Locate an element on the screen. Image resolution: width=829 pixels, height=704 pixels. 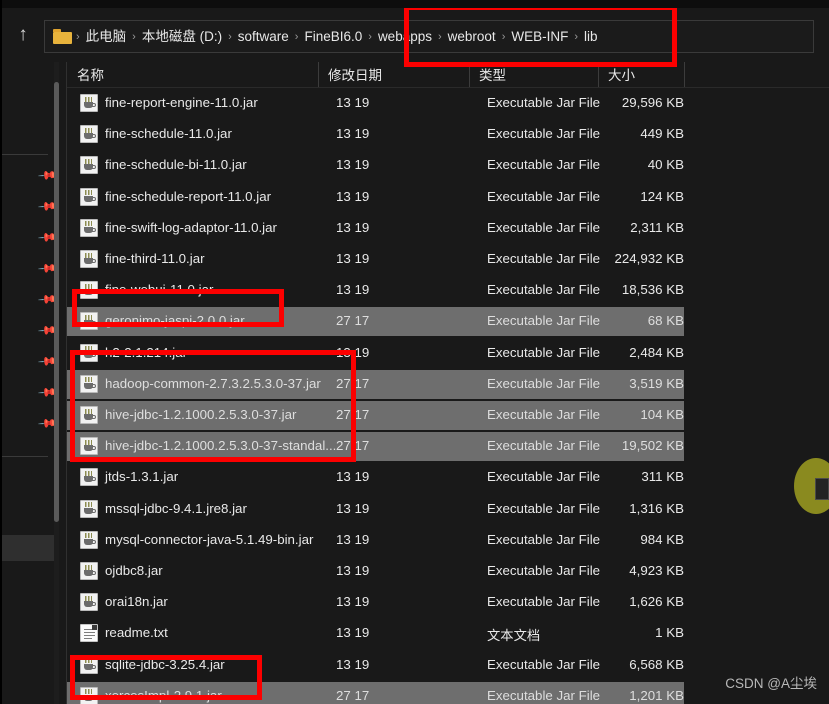
sidebar-item: (E:) is located at coordinates (27, 579).